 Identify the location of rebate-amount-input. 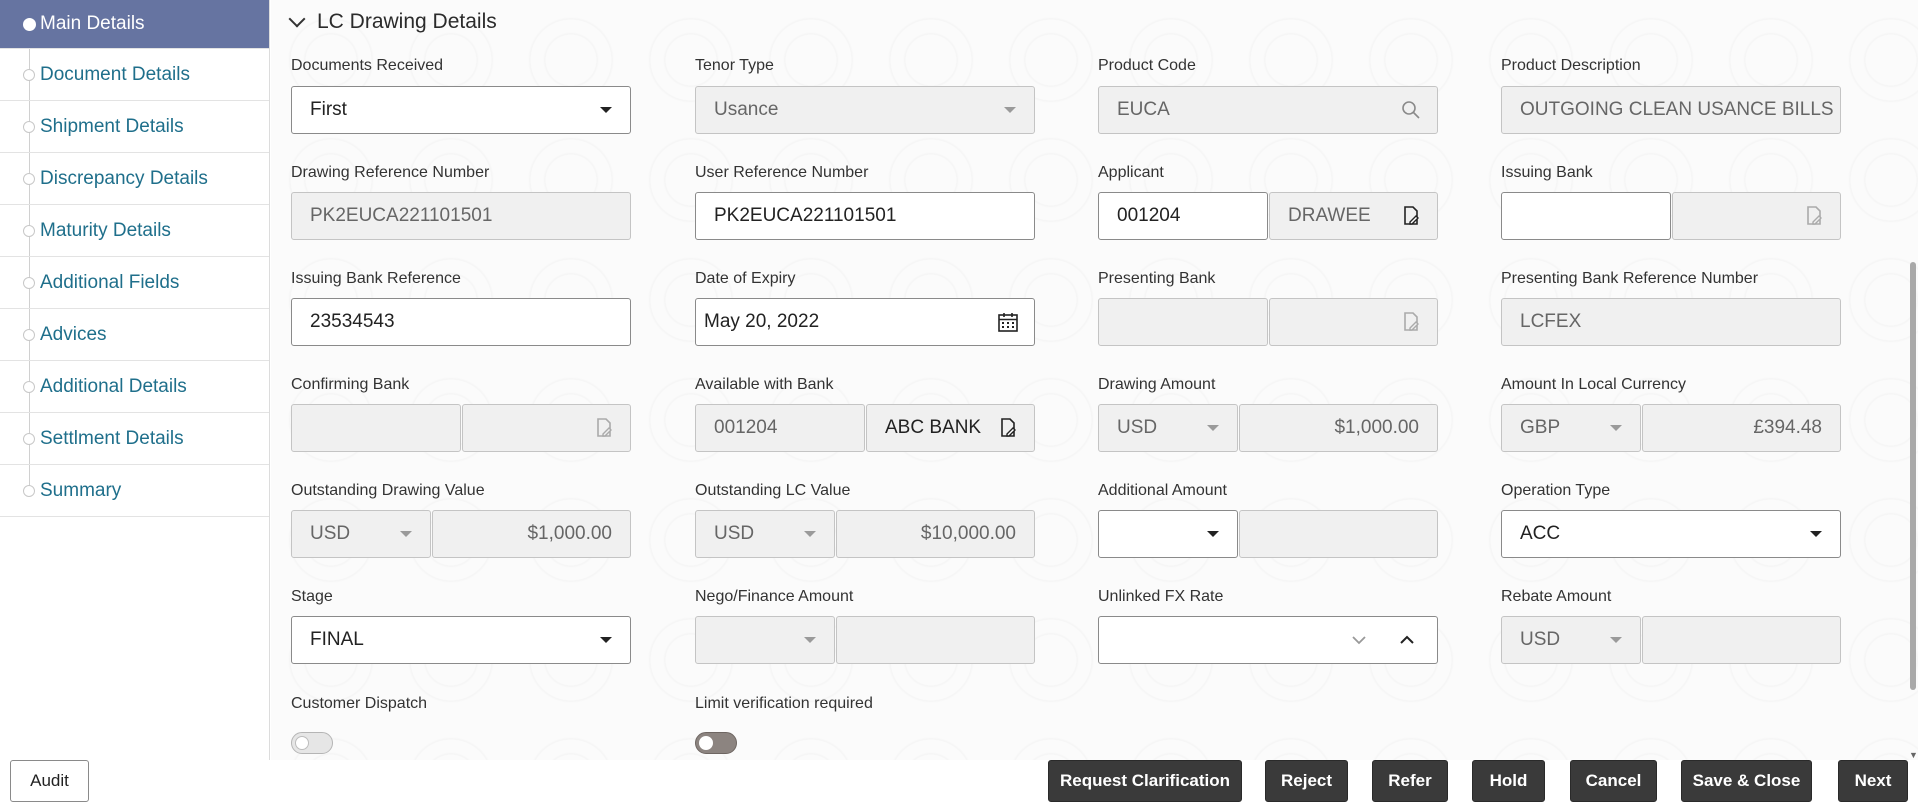
(1741, 640).